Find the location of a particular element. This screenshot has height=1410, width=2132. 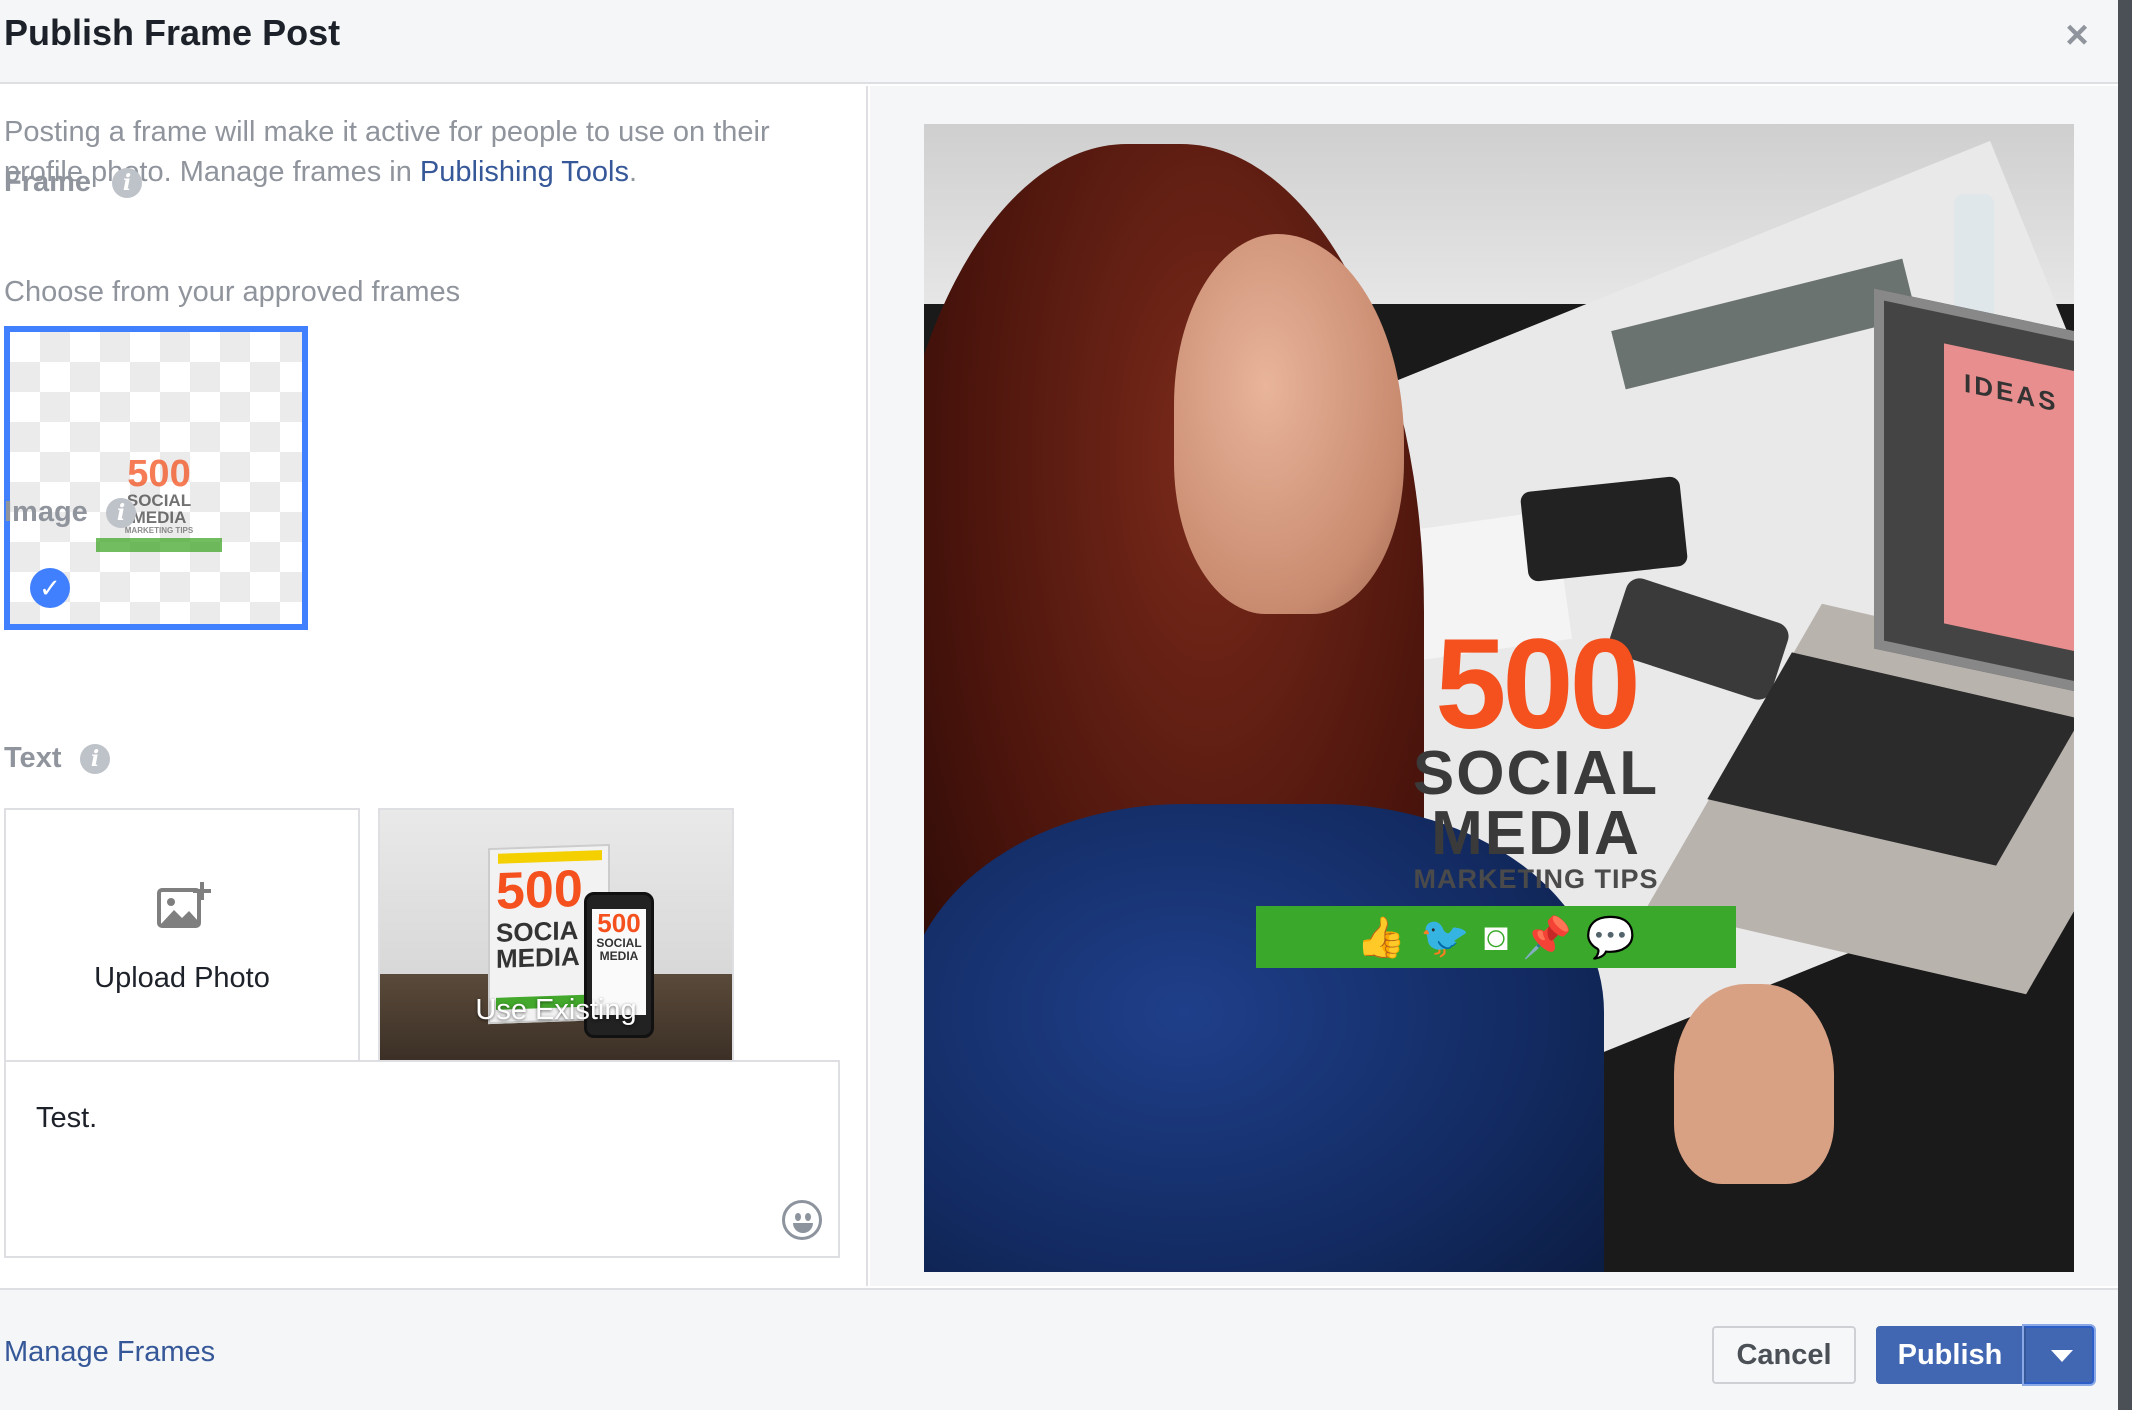

instagram-icon: ◙ is located at coordinates (1496, 936).